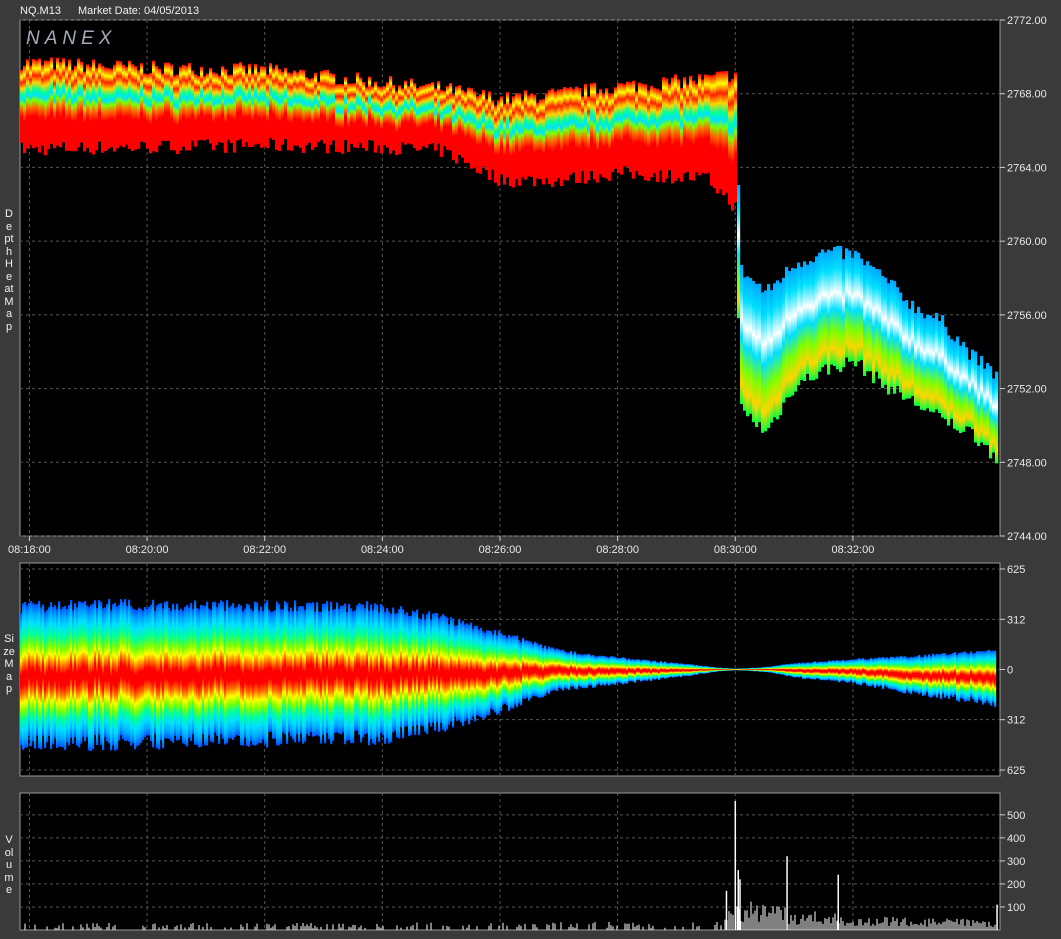 The image size is (1061, 939). What do you see at coordinates (1027, 242) in the screenshot?
I see `depth-y-tick-label: 2760.00` at bounding box center [1027, 242].